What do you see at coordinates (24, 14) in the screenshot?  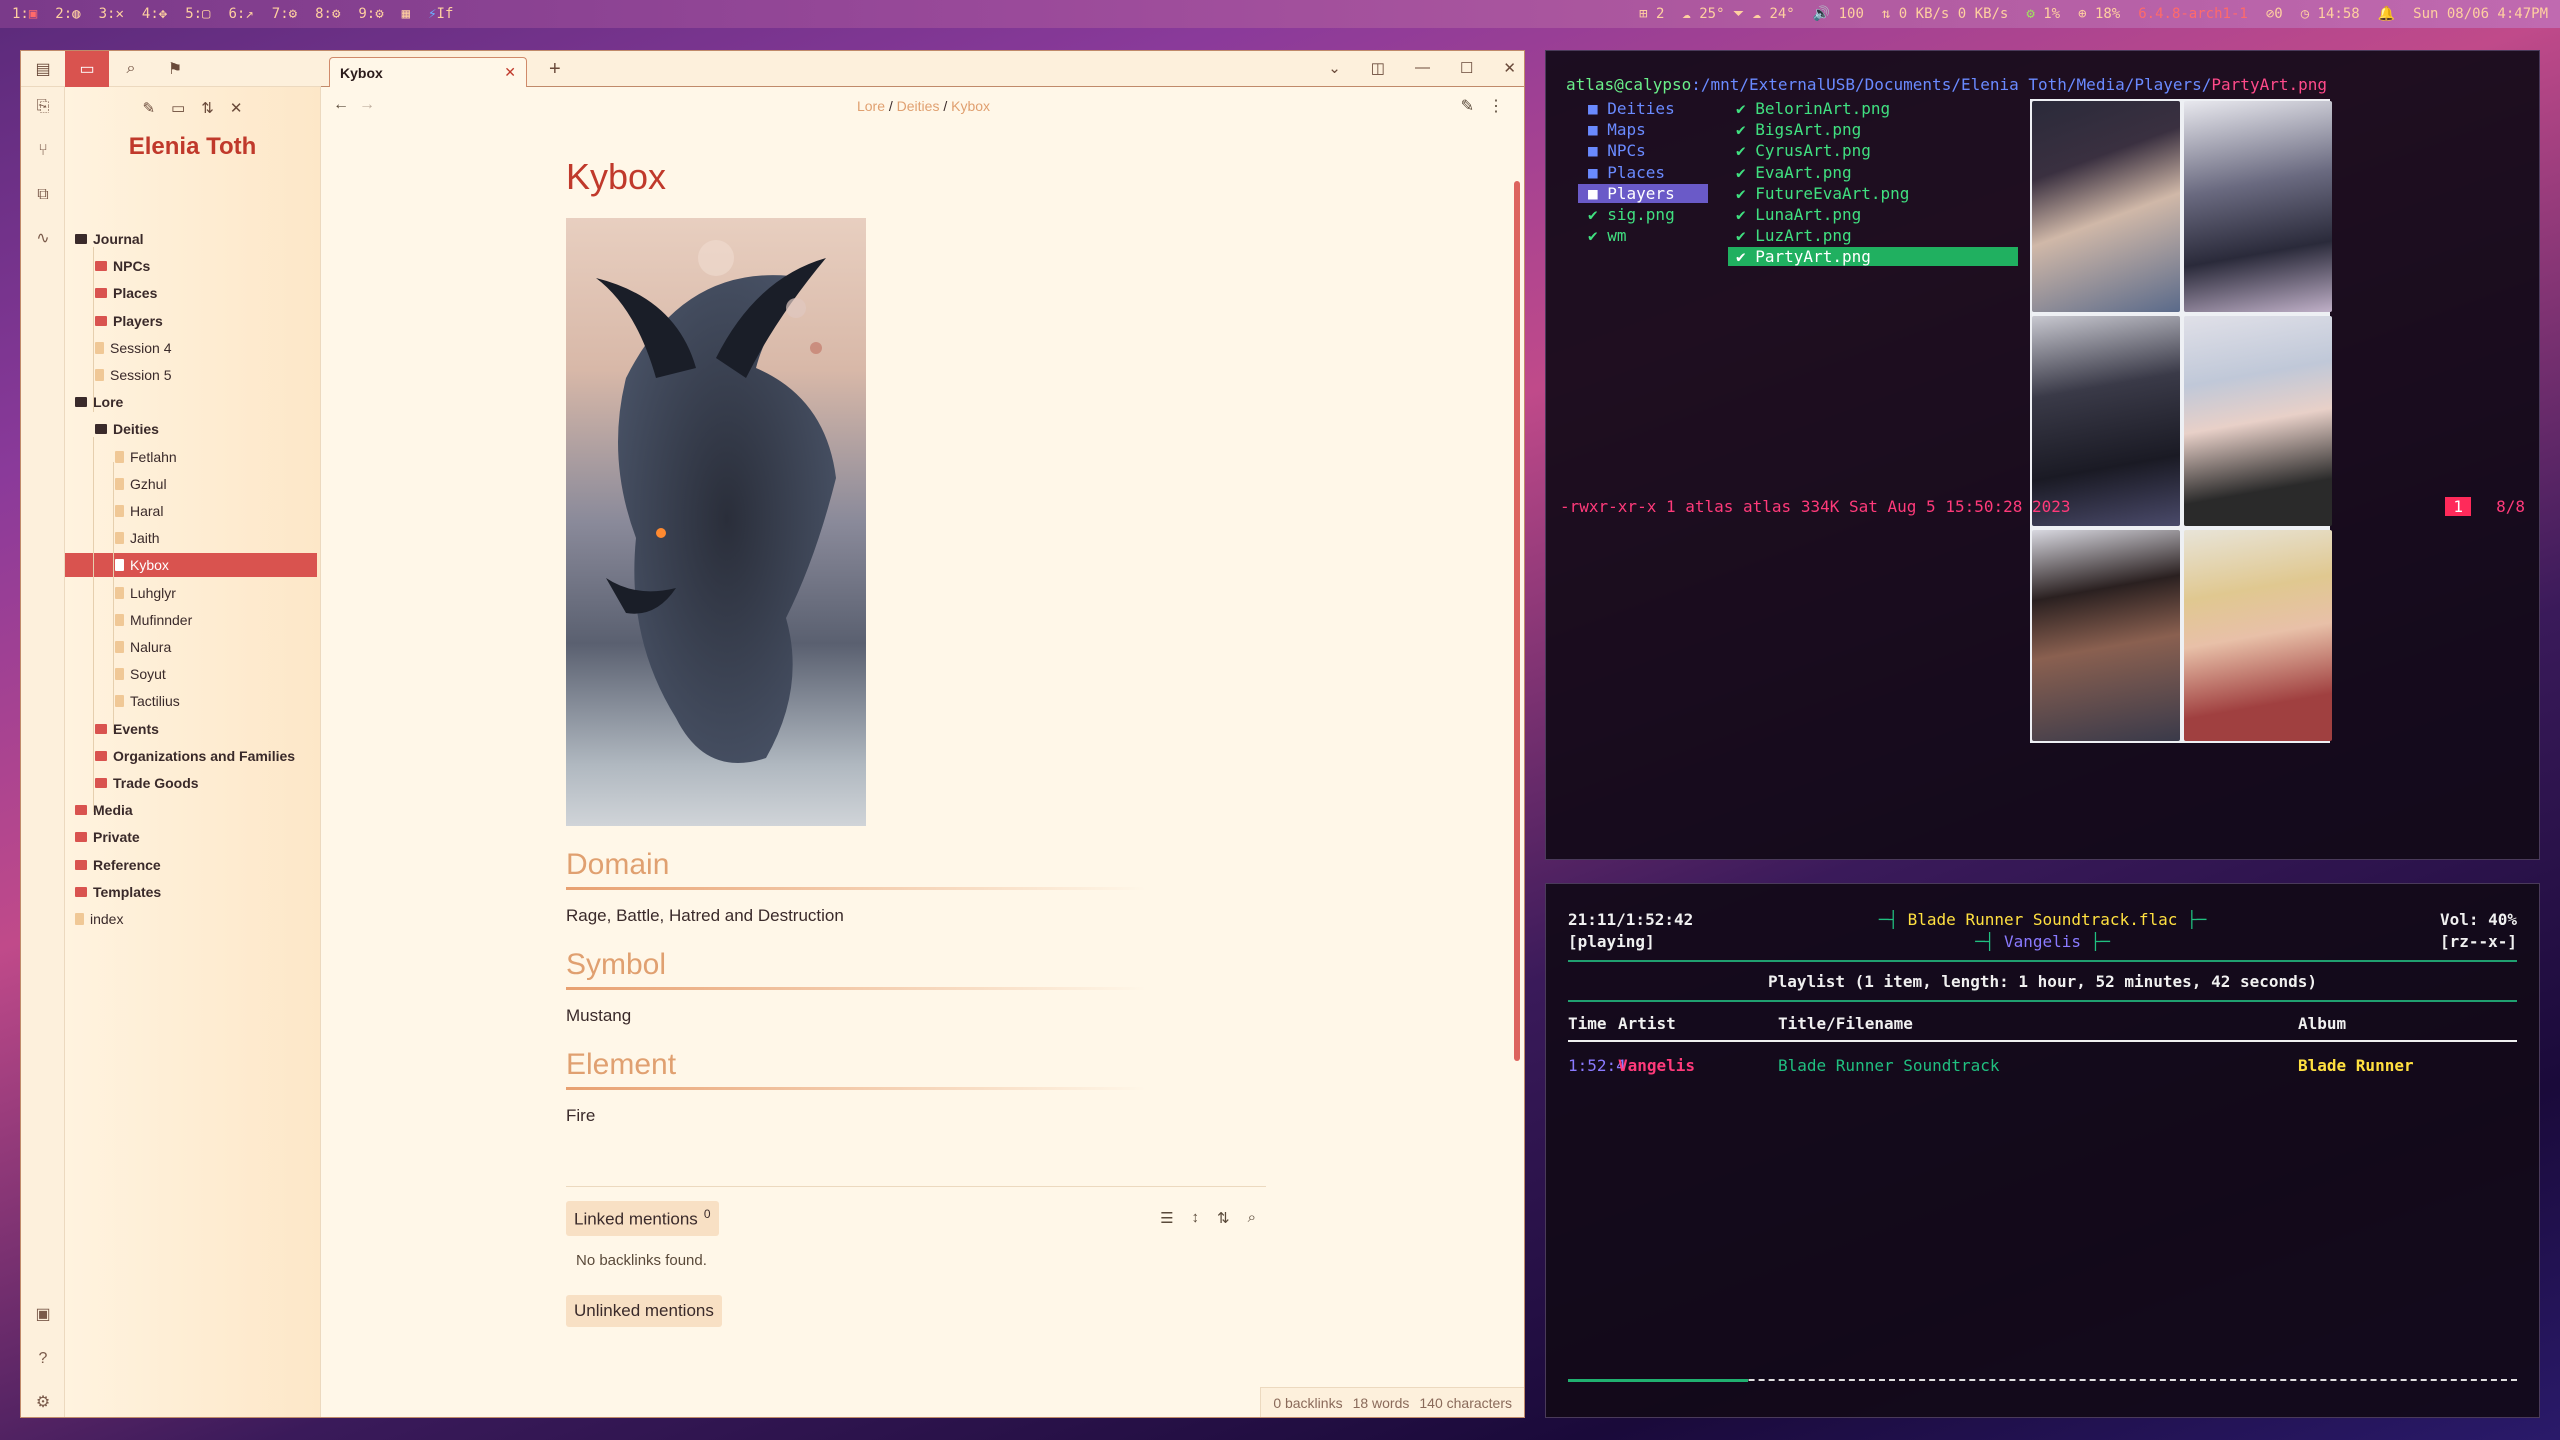 I see `workspace-1: 1:▣` at bounding box center [24, 14].